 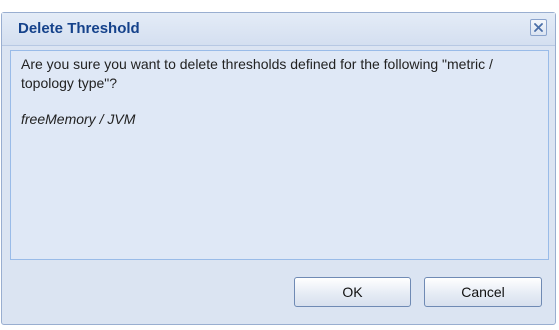 I want to click on close-button, so click(x=538, y=27).